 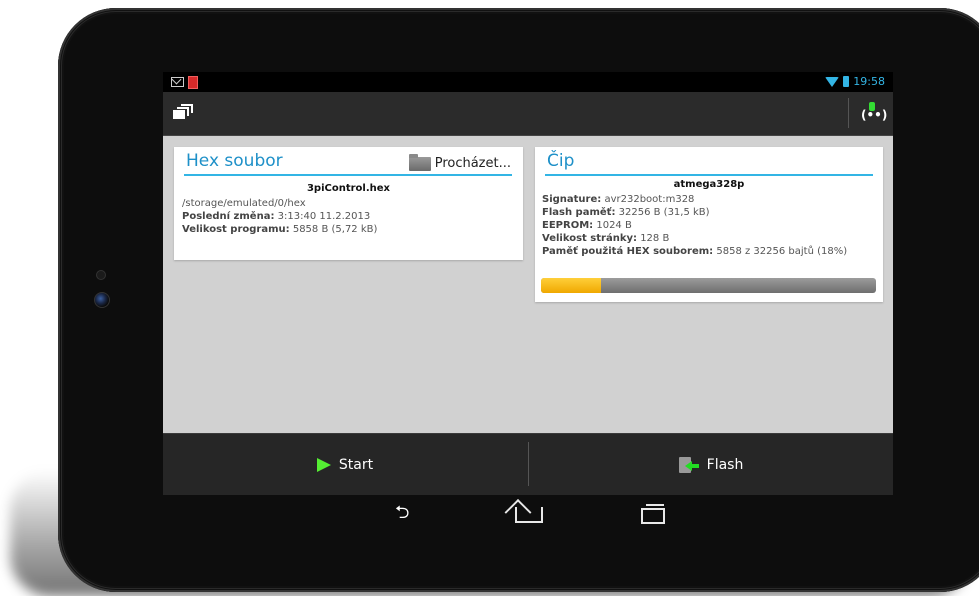 What do you see at coordinates (628, 251) in the screenshot?
I see `memory-used-label: Paměť použitá HEX souborem:` at bounding box center [628, 251].